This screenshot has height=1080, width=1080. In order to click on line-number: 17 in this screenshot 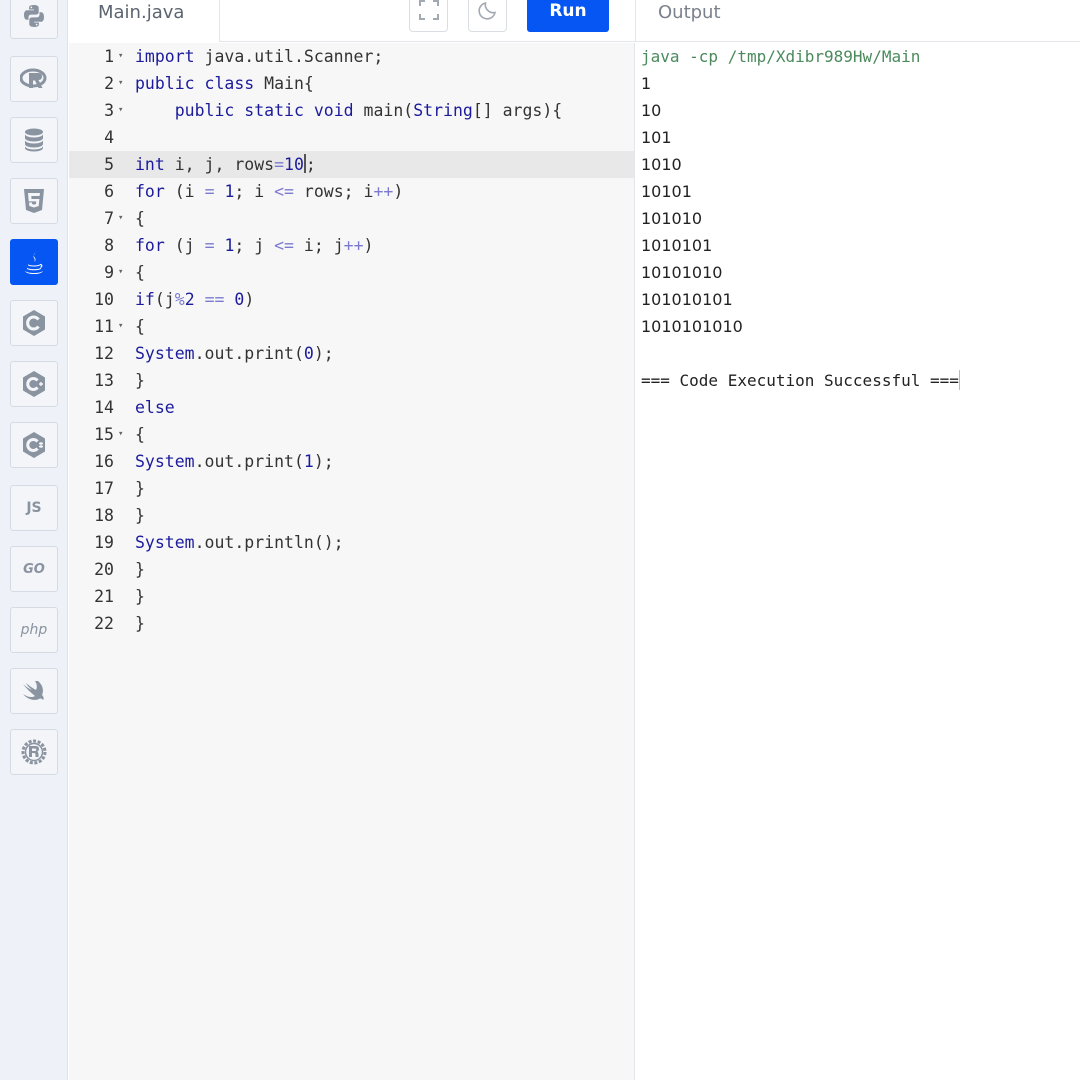, I will do `click(104, 488)`.